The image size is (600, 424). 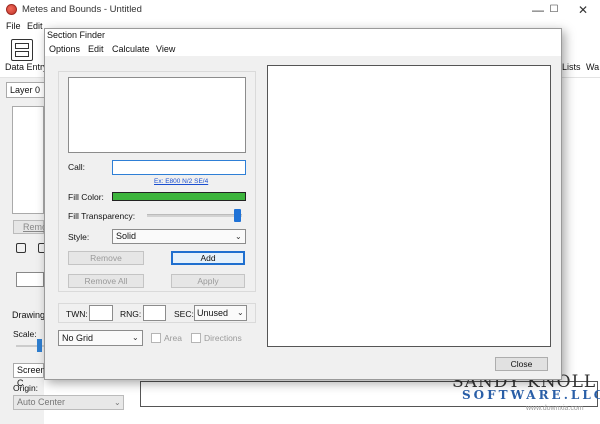 What do you see at coordinates (35, 26) in the screenshot?
I see `menu-edit: Edit` at bounding box center [35, 26].